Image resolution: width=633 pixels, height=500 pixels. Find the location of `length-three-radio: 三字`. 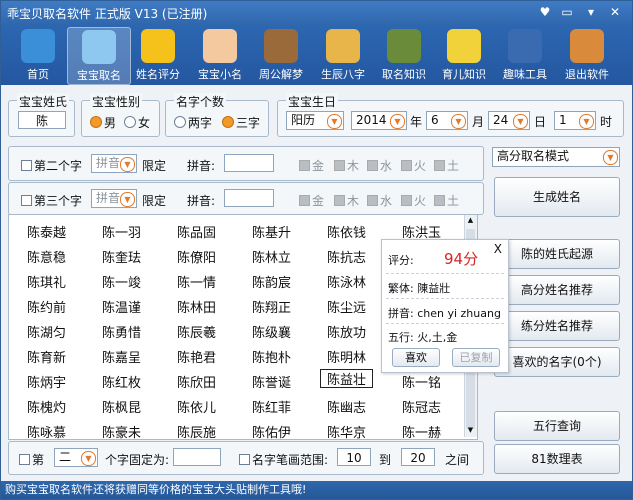

length-three-radio: 三字 is located at coordinates (241, 122).